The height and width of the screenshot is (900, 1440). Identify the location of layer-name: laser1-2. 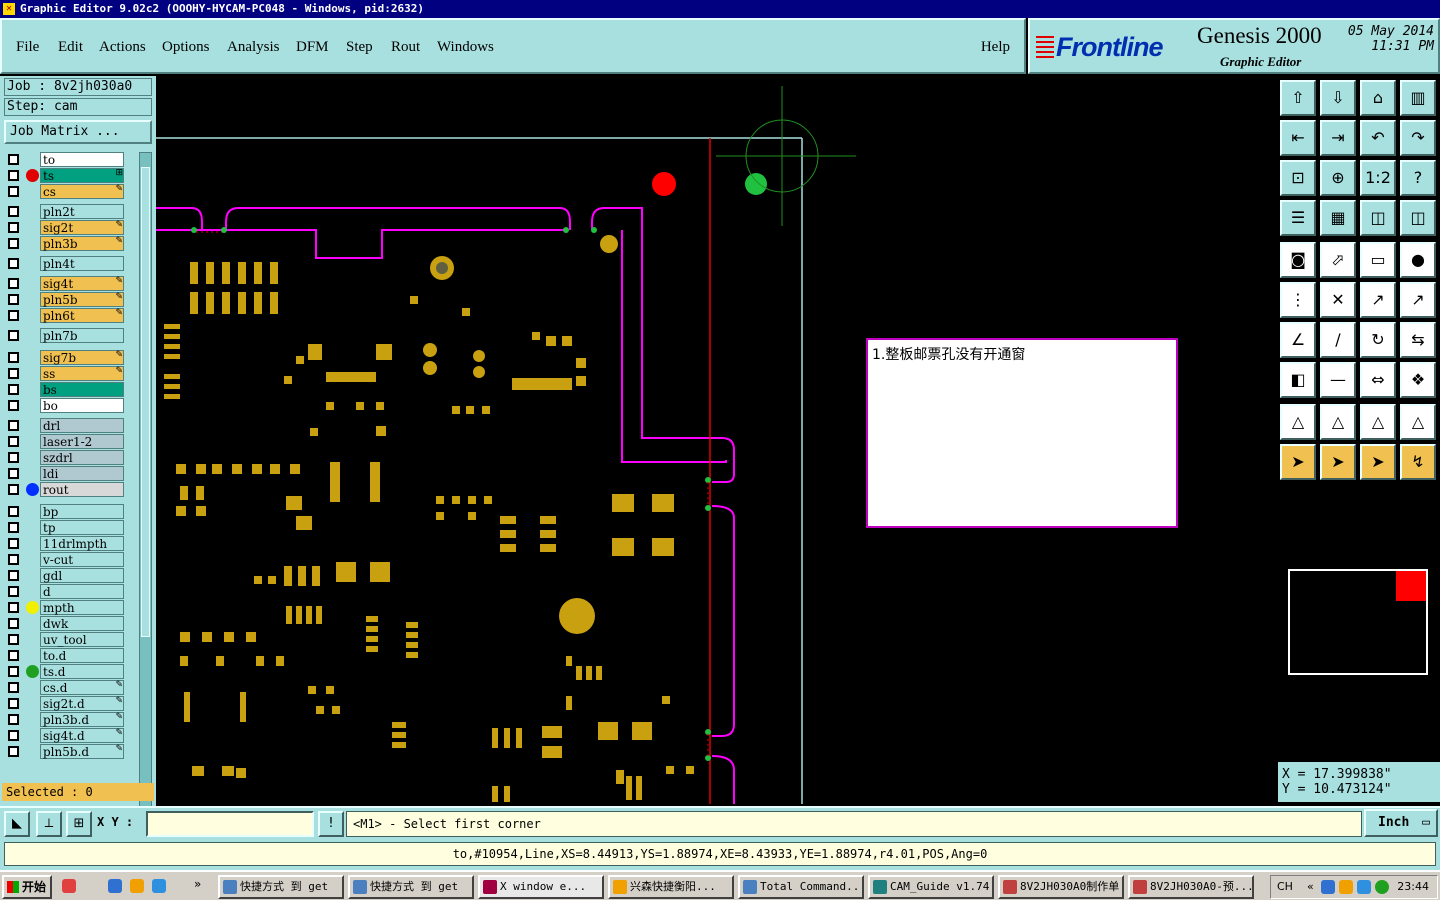
(82, 441).